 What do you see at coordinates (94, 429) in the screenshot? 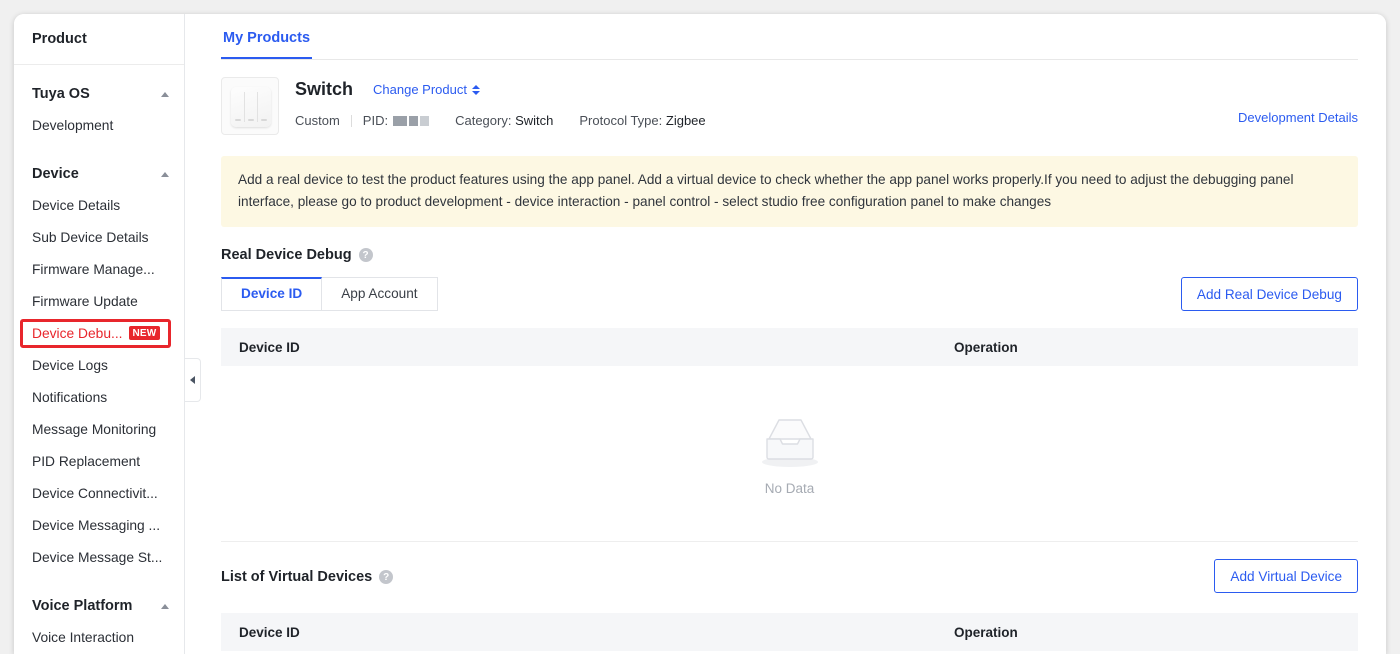
I see `sidebar-item-label: Message Monitoring` at bounding box center [94, 429].